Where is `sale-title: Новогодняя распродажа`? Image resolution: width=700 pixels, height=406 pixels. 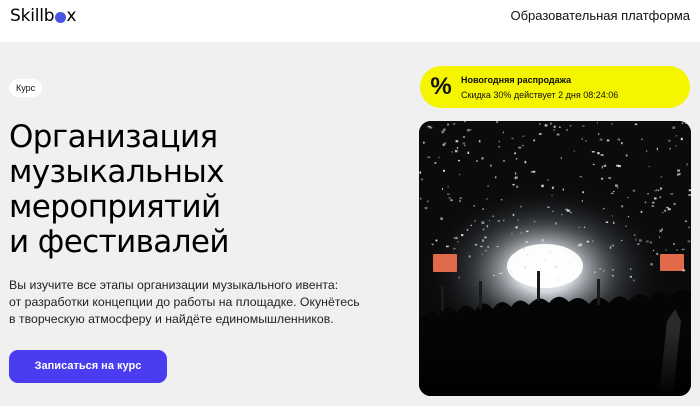 sale-title: Новогодняя распродажа is located at coordinates (516, 80).